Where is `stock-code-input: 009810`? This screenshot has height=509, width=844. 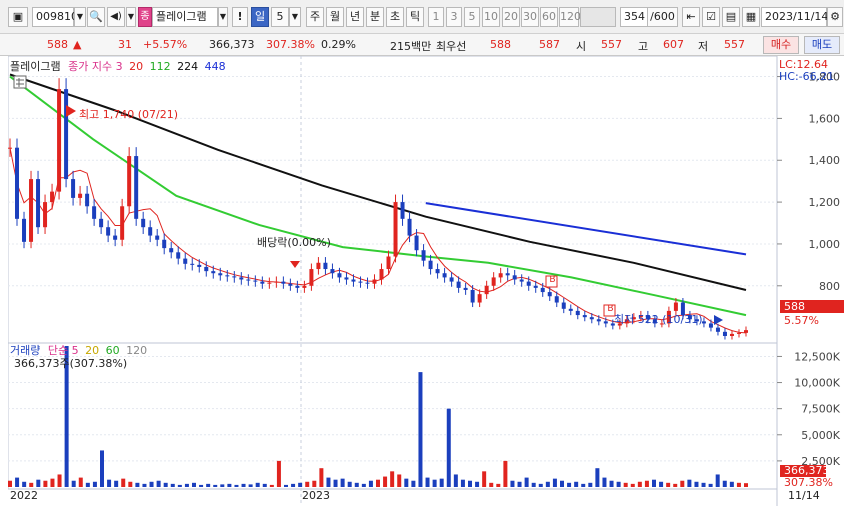 stock-code-input: 009810 is located at coordinates (55, 17).